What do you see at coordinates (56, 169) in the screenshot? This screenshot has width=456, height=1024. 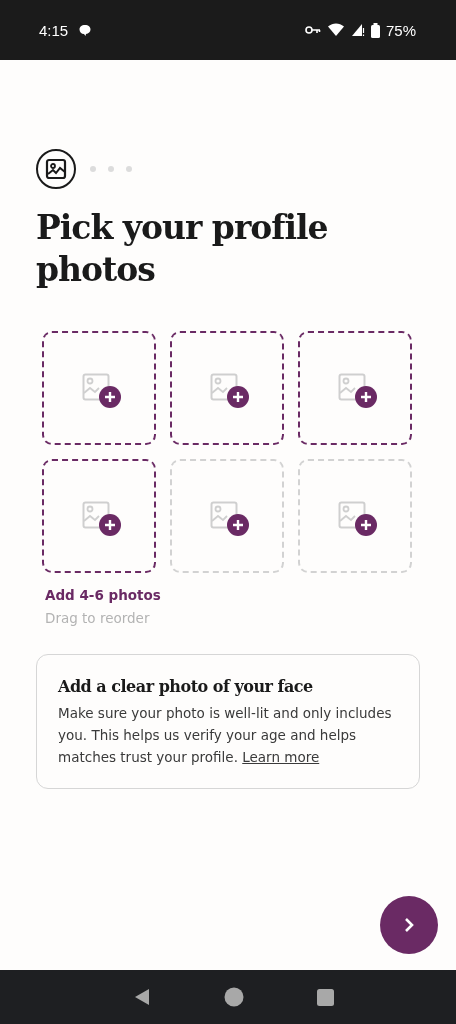 I see `photo-step-icon` at bounding box center [56, 169].